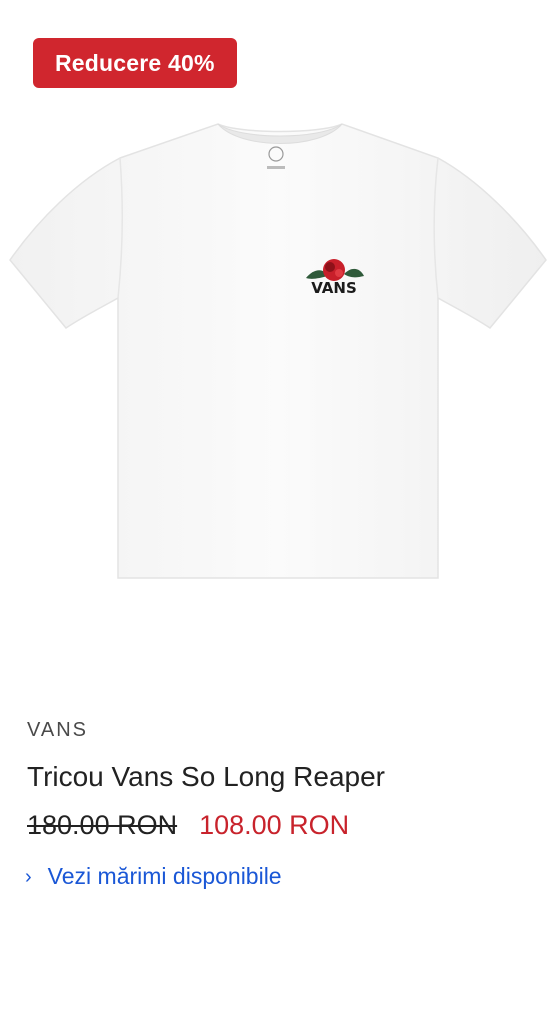 The width and height of the screenshot is (560, 1035). Describe the element at coordinates (28, 876) in the screenshot. I see `chevron-right-icon: ›` at that location.